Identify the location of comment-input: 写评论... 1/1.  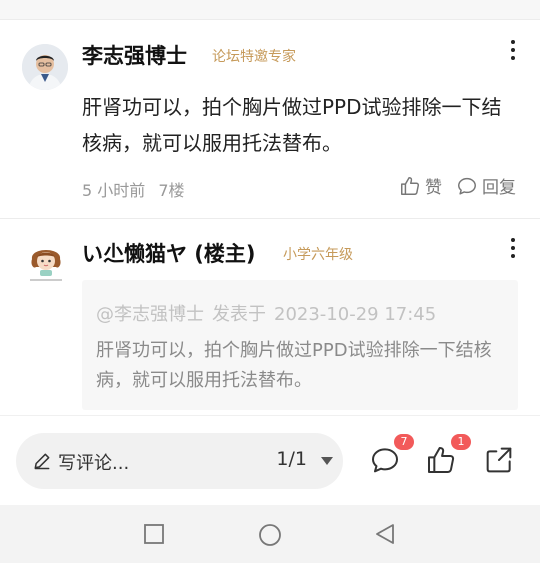
(179, 461).